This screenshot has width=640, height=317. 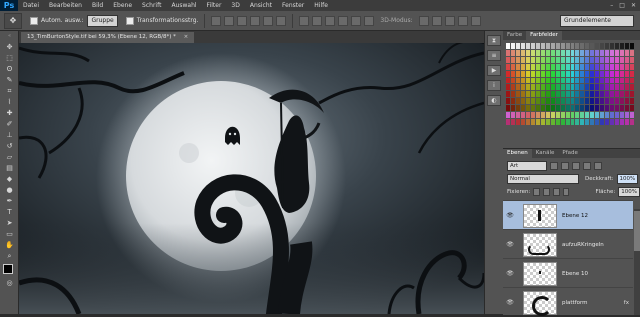 I want to click on menu-datei: Datei, so click(x=31, y=5).